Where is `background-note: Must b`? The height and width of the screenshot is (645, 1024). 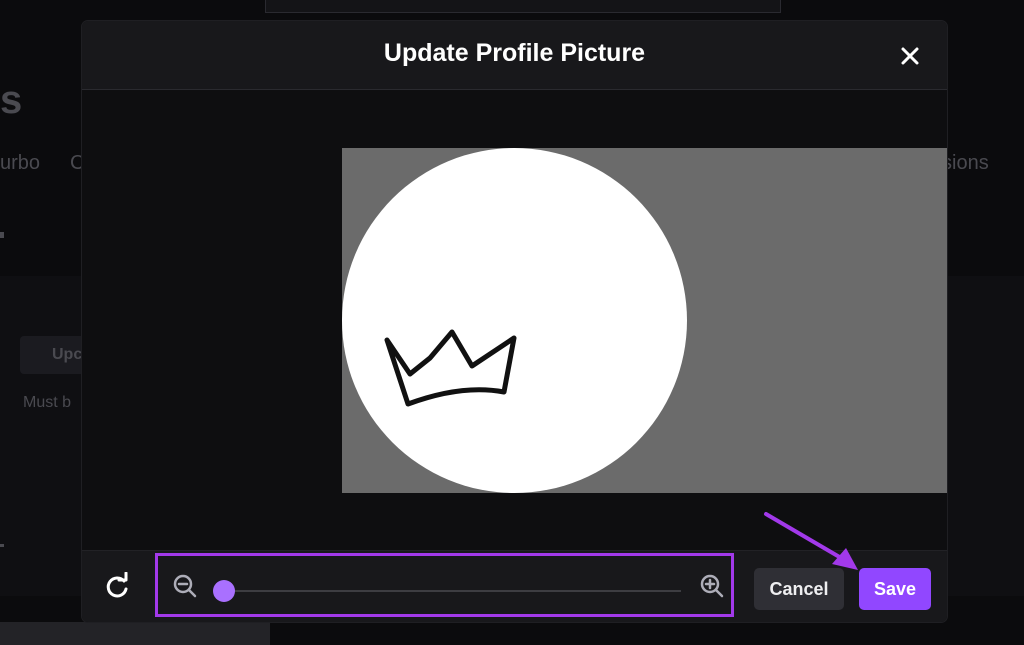
background-note: Must b is located at coordinates (47, 402).